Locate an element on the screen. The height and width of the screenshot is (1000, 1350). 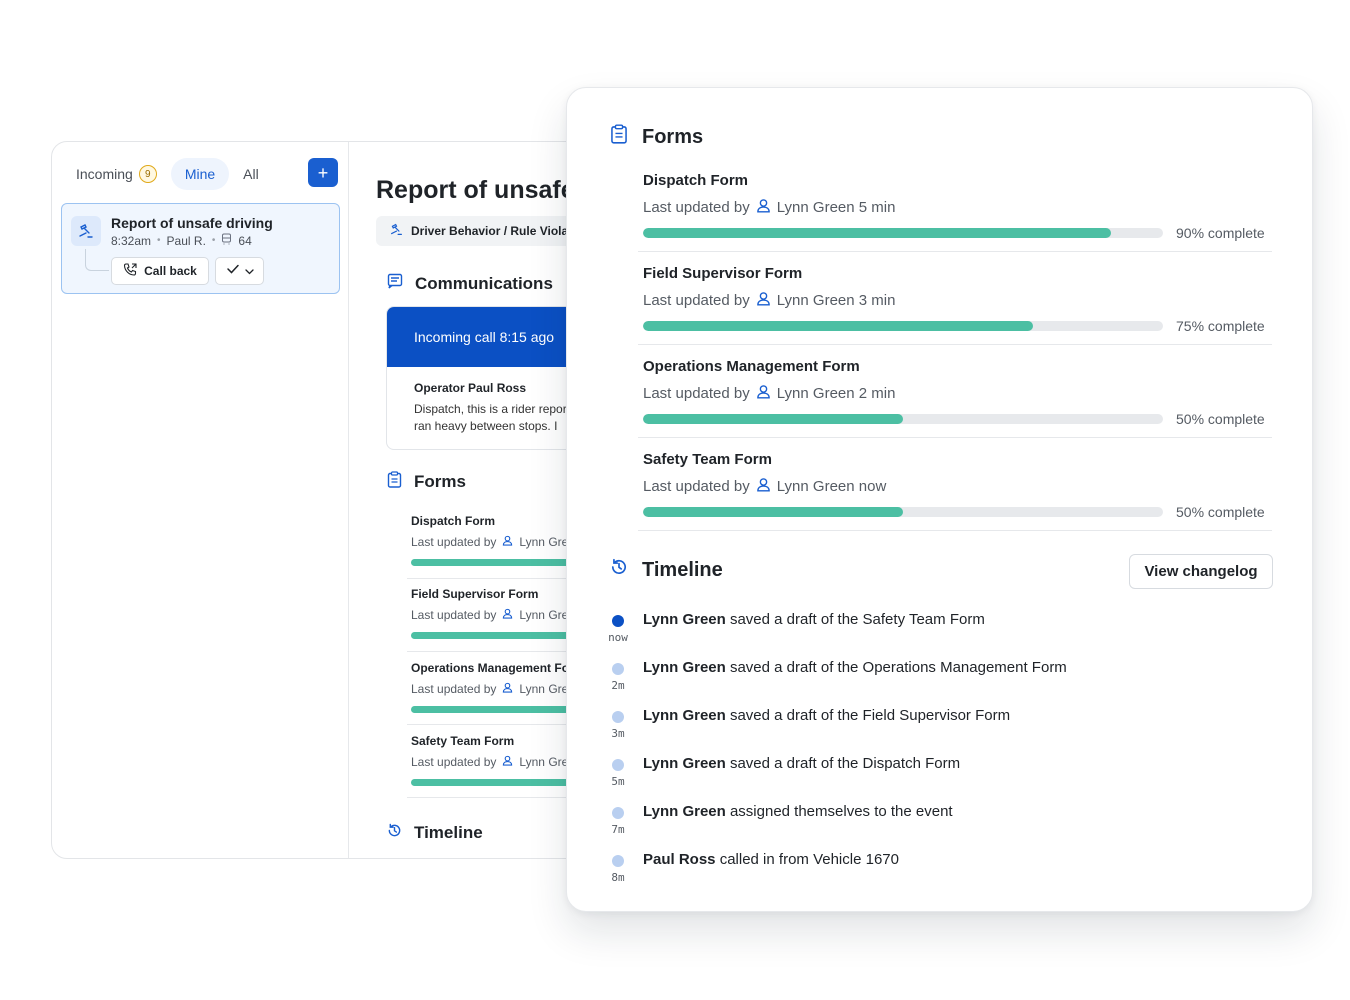
form-updated-user: Lynn Green 2 min is located at coordinates (836, 393).